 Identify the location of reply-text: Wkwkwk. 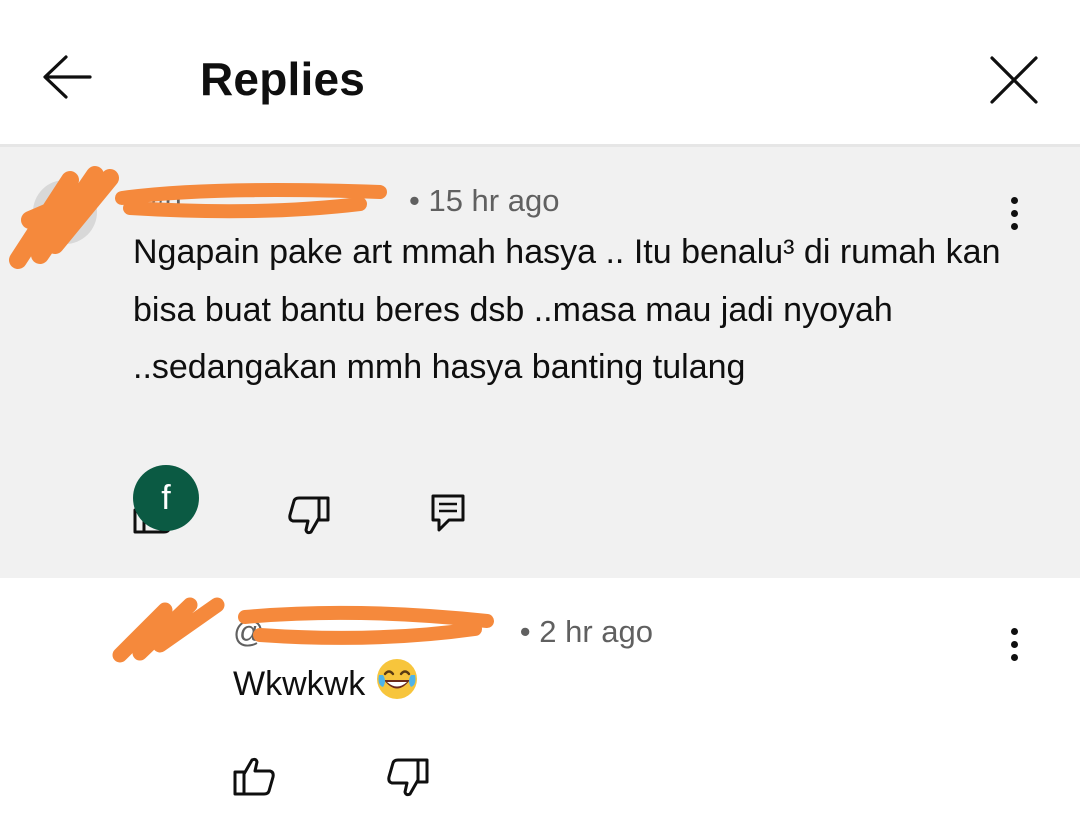
(299, 684).